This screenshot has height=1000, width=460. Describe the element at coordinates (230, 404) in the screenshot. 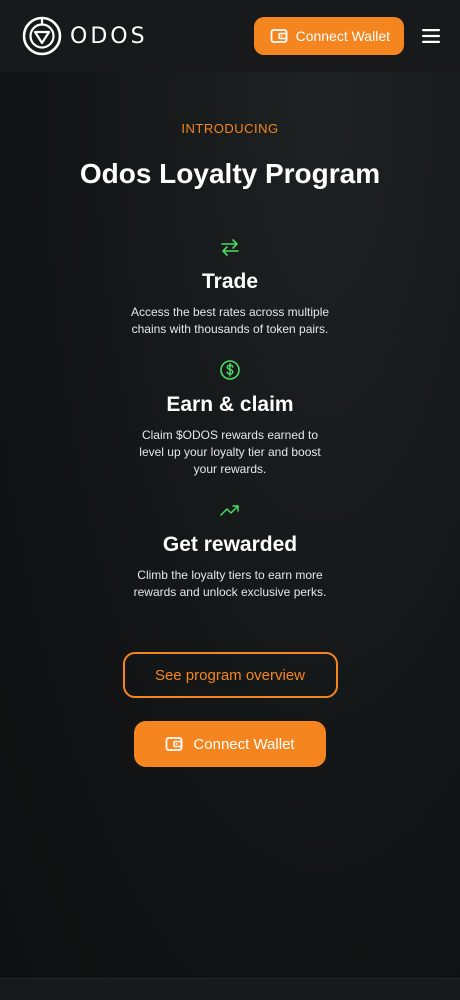

I see `feature-title: Earn & claim` at that location.